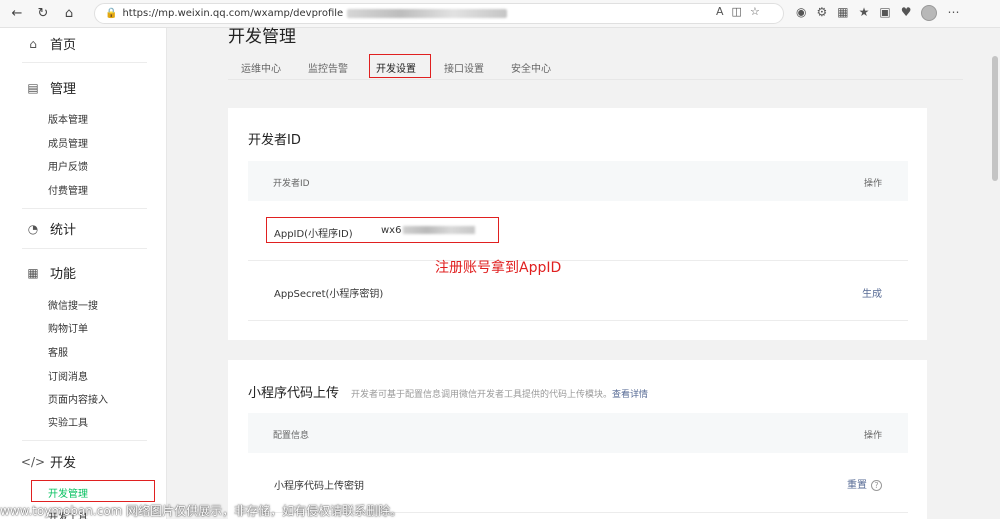  I want to click on generate-link: 生成, so click(872, 292).